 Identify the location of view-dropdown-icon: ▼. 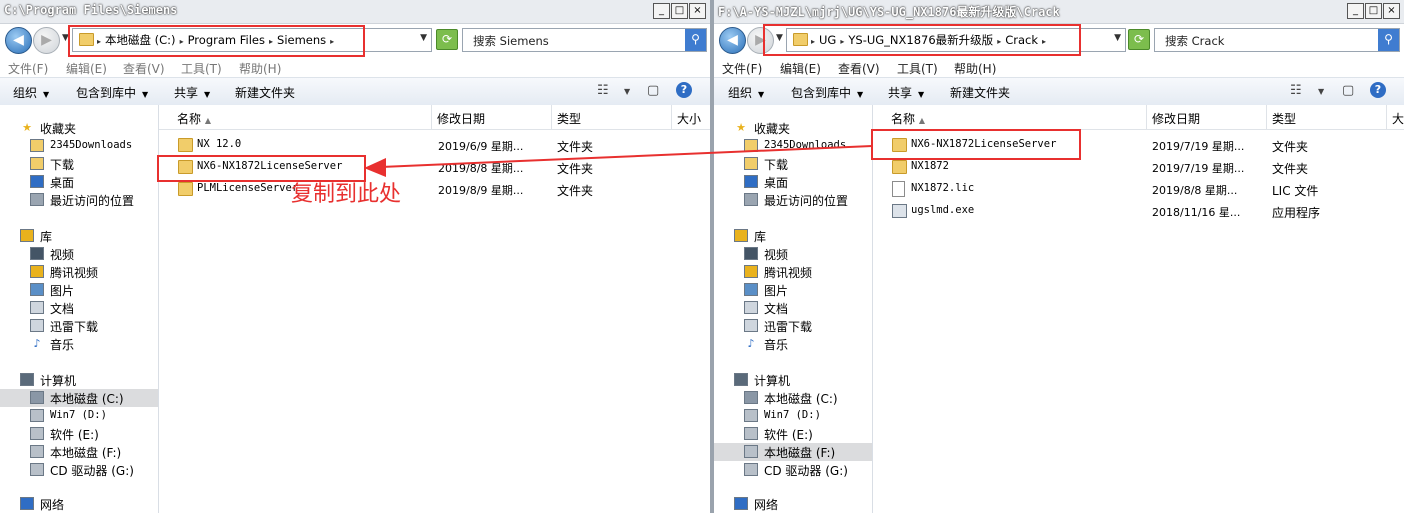
(627, 91).